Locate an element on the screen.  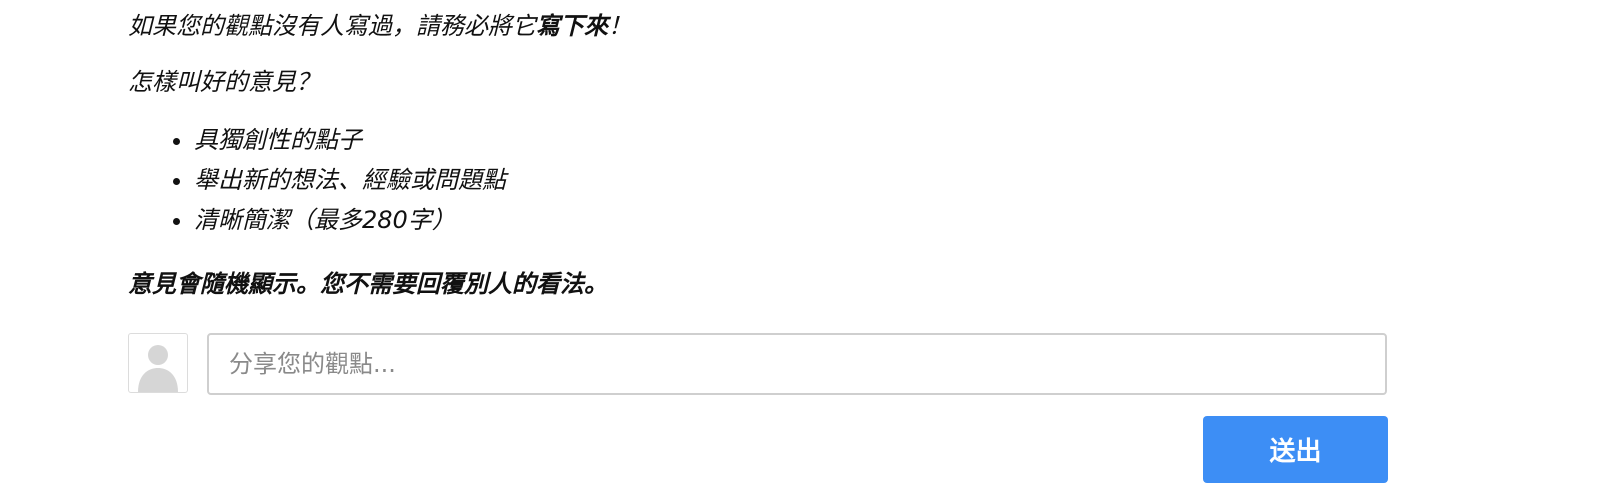
intro-text: 如果您的觀點沒有人寫過，請務必將它寫下來！ is located at coordinates (380, 26).